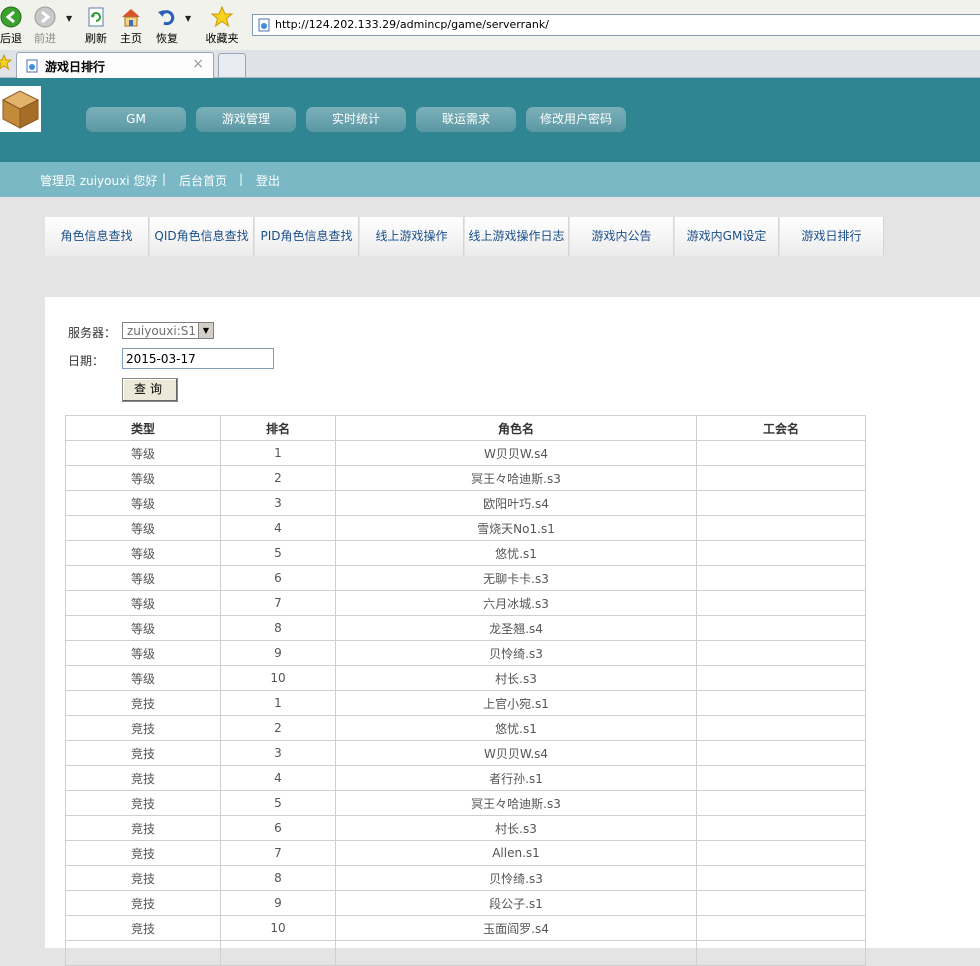 This screenshot has width=980, height=966. What do you see at coordinates (131, 18) in the screenshot?
I see `home-icon` at bounding box center [131, 18].